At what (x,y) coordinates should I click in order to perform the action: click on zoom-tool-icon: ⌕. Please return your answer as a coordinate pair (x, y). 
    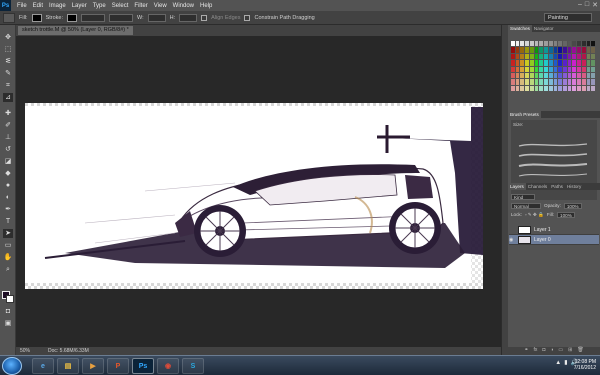
    Looking at the image, I should click on (8, 269).